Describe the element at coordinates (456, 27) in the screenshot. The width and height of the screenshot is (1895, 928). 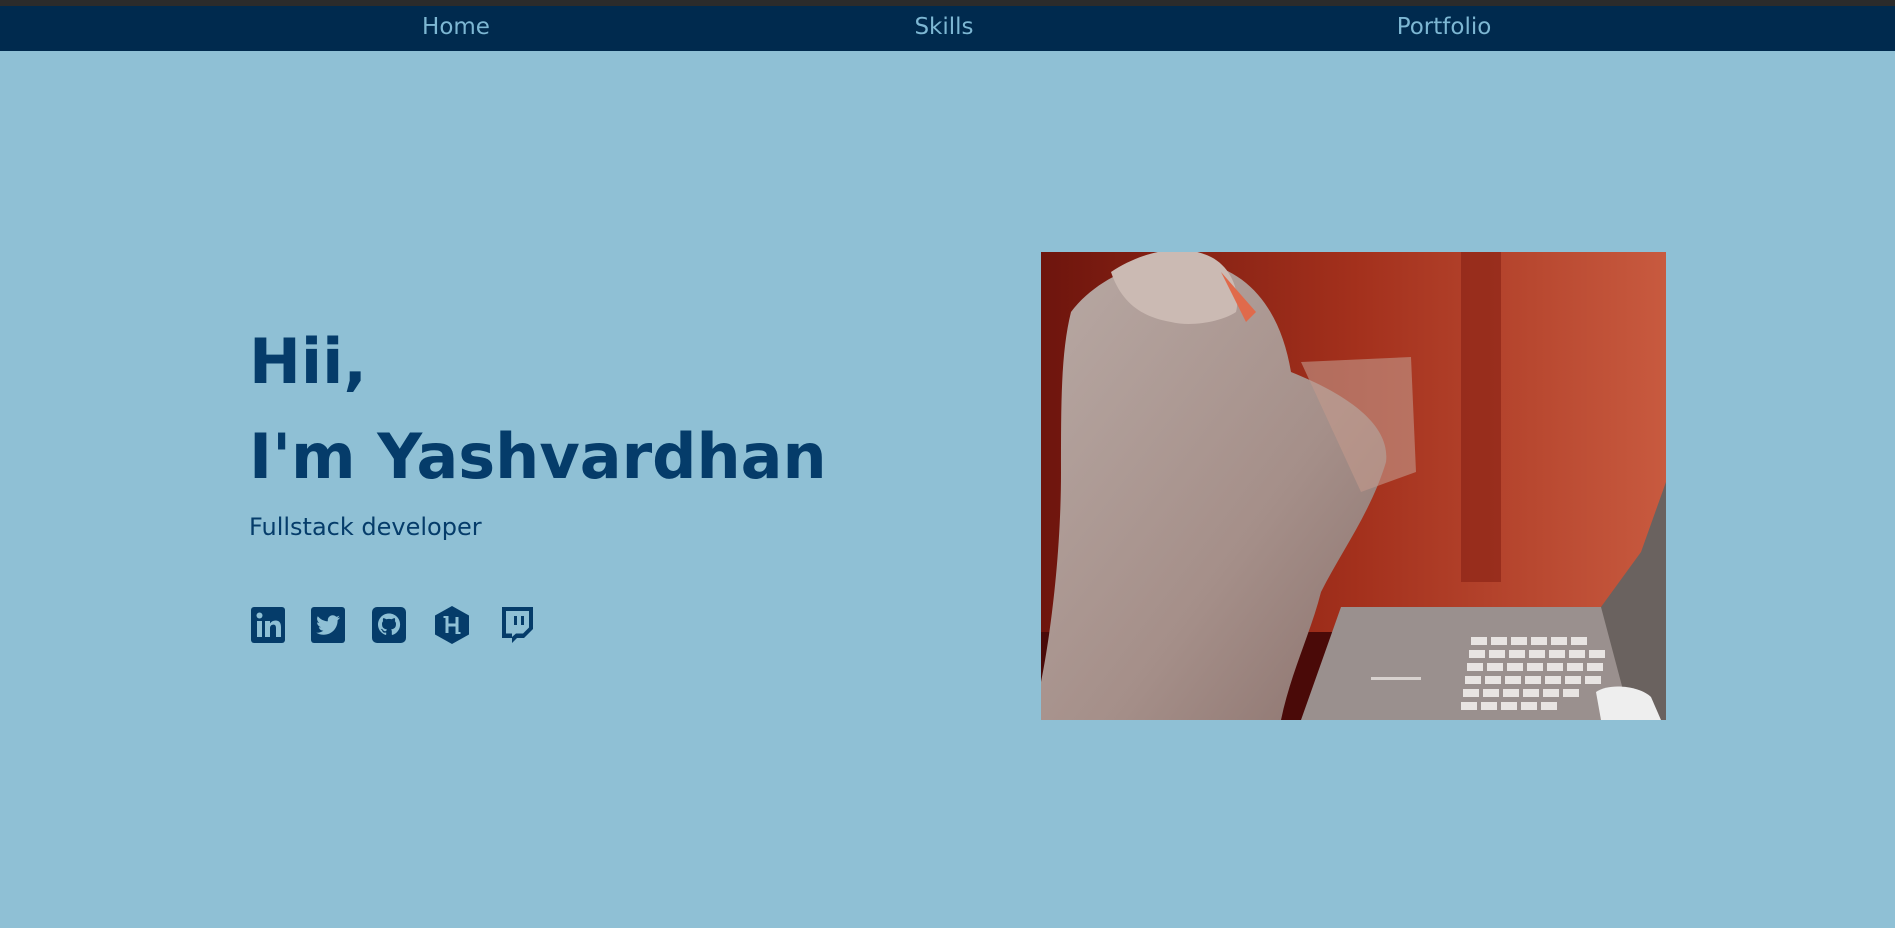
I see `nav-link-home: Home` at that location.